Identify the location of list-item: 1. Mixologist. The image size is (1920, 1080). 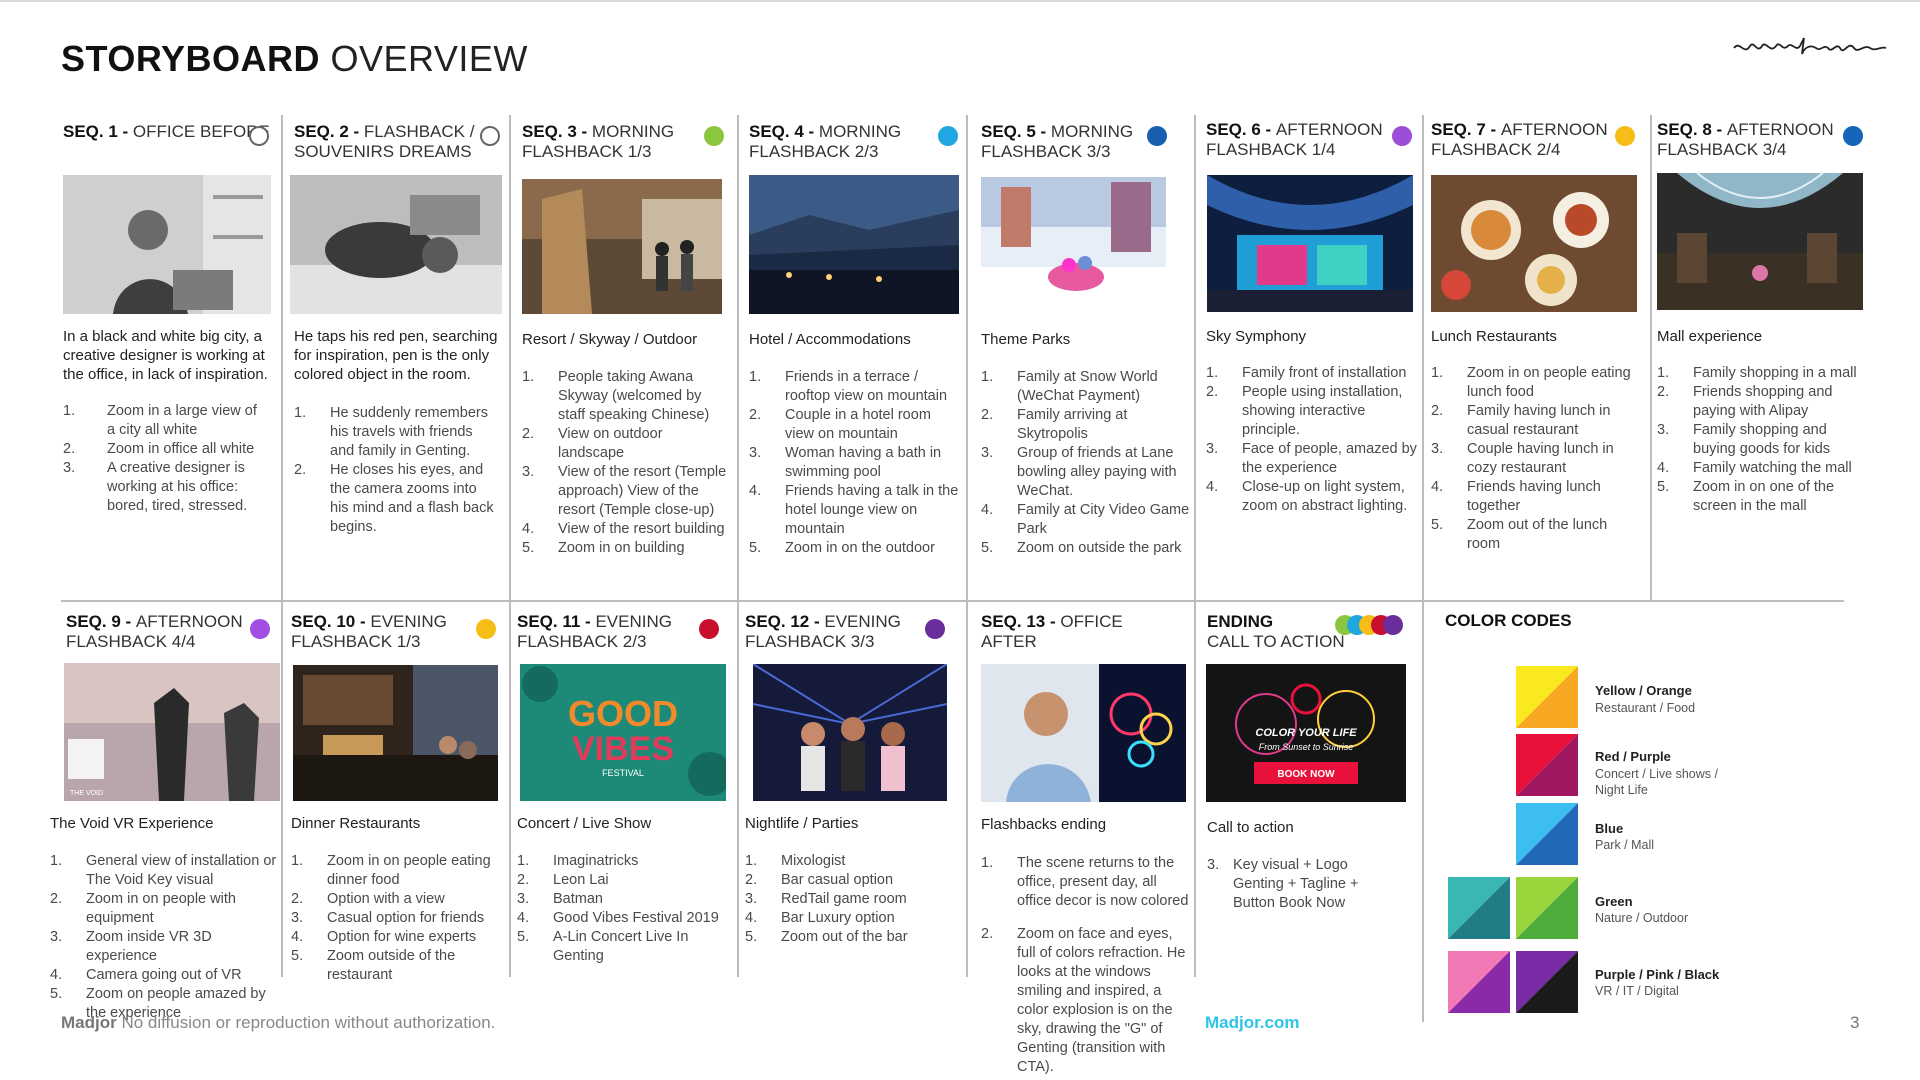
(795, 861).